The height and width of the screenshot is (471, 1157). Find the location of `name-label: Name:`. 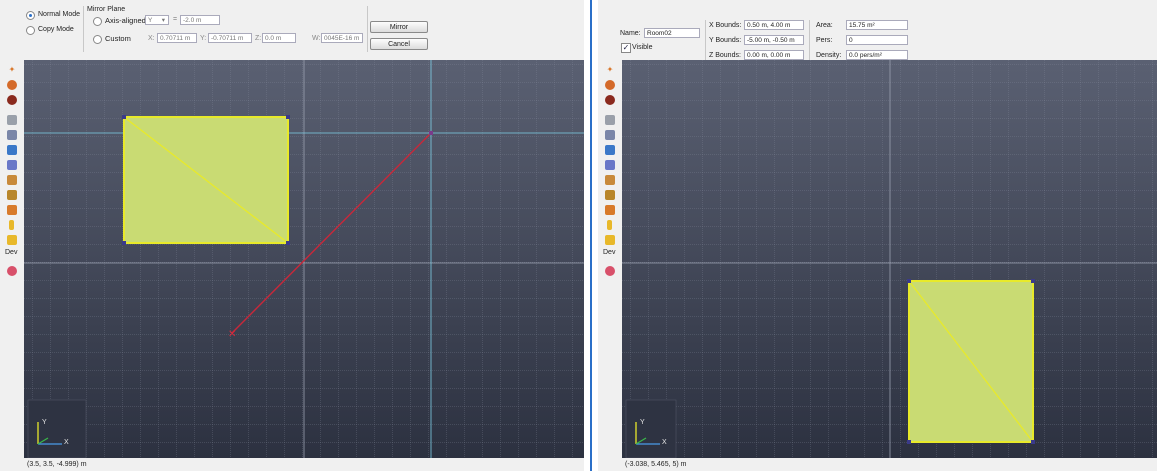

name-label: Name: is located at coordinates (630, 33).